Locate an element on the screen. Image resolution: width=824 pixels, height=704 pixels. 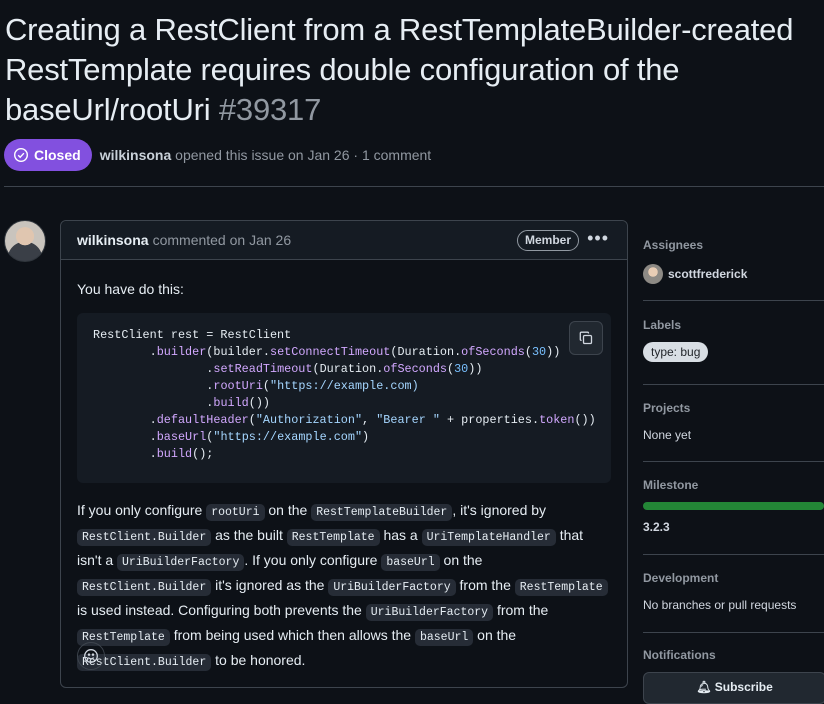
labels-section: Labels type: bug is located at coordinates (733, 340).